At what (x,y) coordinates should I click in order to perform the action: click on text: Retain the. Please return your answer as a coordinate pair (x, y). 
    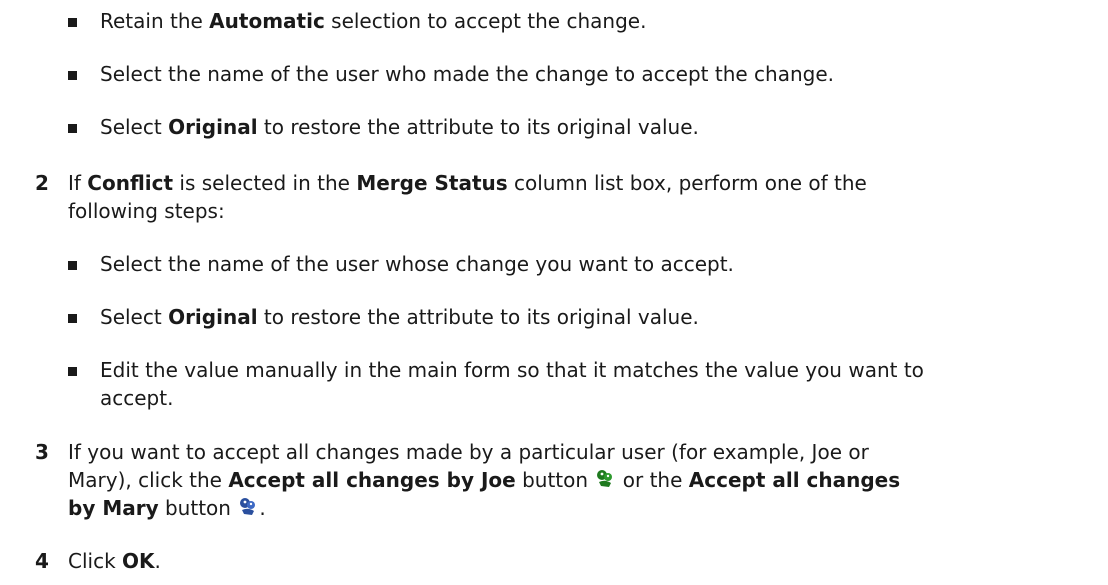
    Looking at the image, I should click on (155, 21).